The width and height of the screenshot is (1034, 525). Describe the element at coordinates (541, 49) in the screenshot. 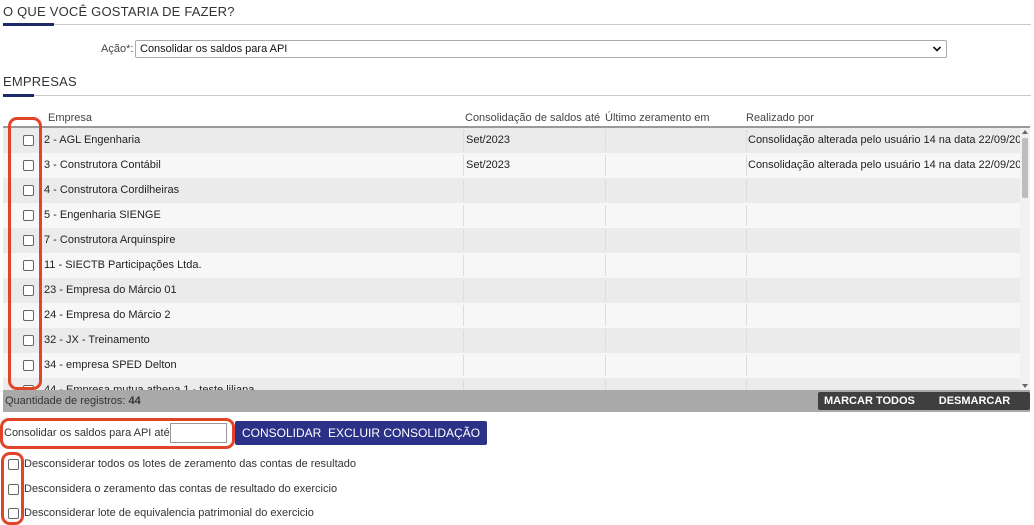

I see `acao-select: Consolidar os saldos para API` at that location.